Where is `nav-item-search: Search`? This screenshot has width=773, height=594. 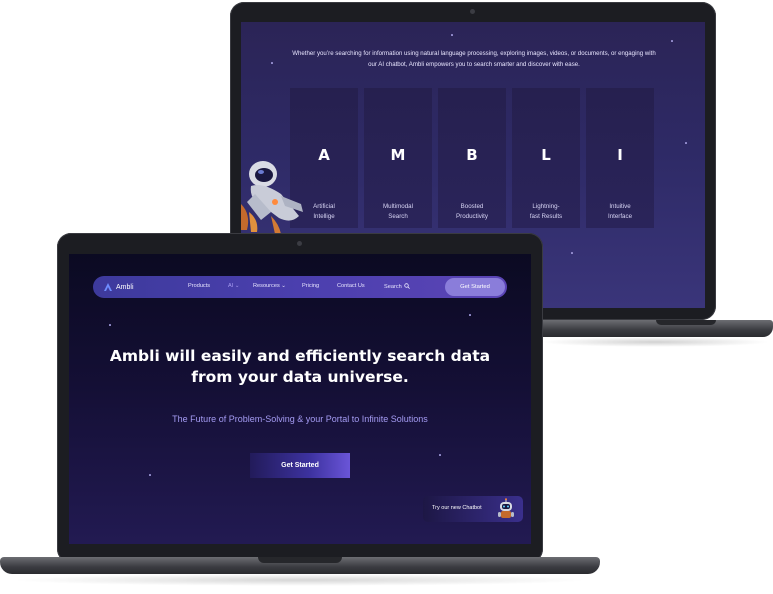 nav-item-search: Search is located at coordinates (397, 286).